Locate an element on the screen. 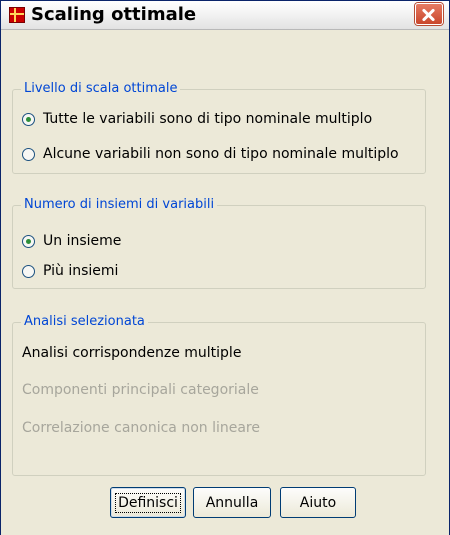 This screenshot has width=450, height=535. radio-label: Un insieme is located at coordinates (82, 241).